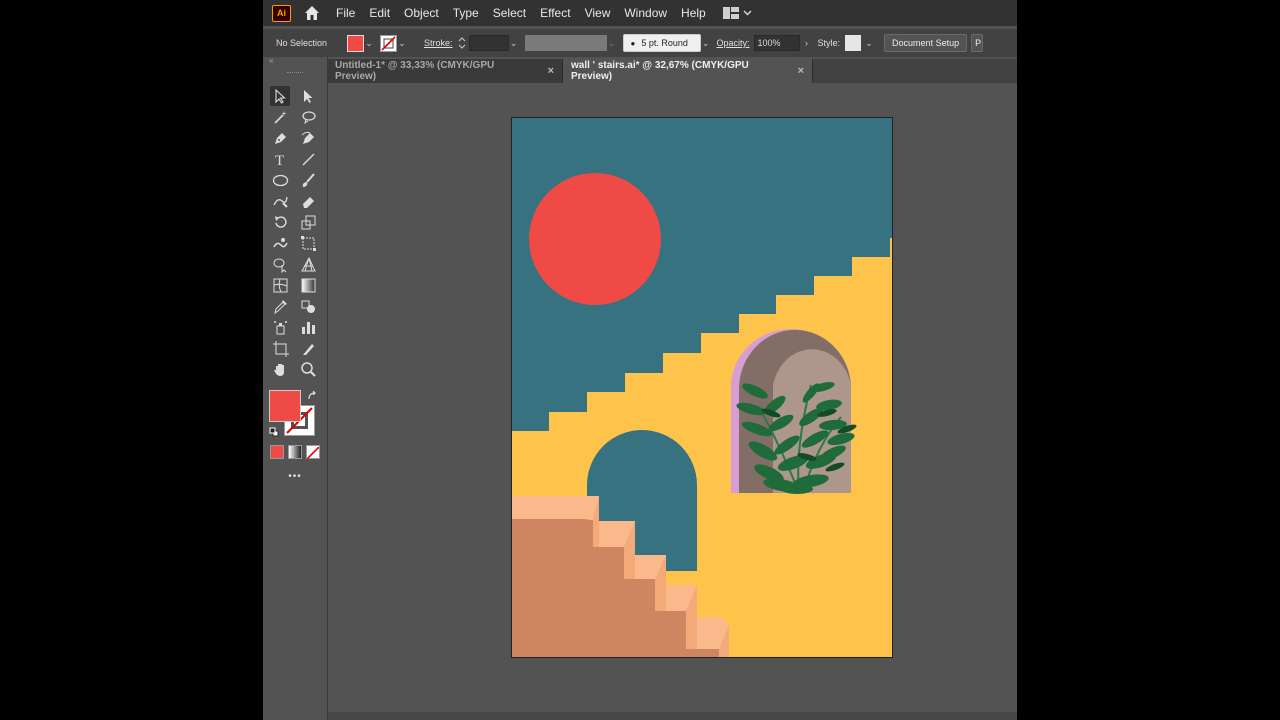  I want to click on stroke-label: Stroke:, so click(438, 43).